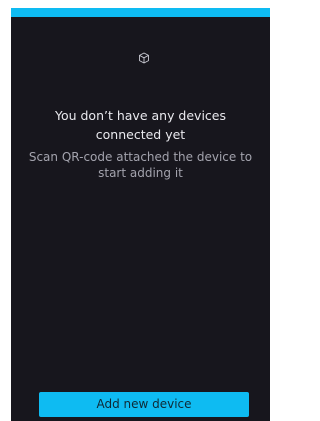 The width and height of the screenshot is (320, 421). Describe the element at coordinates (144, 404) in the screenshot. I see `add-new-device-button: Add new device` at that location.